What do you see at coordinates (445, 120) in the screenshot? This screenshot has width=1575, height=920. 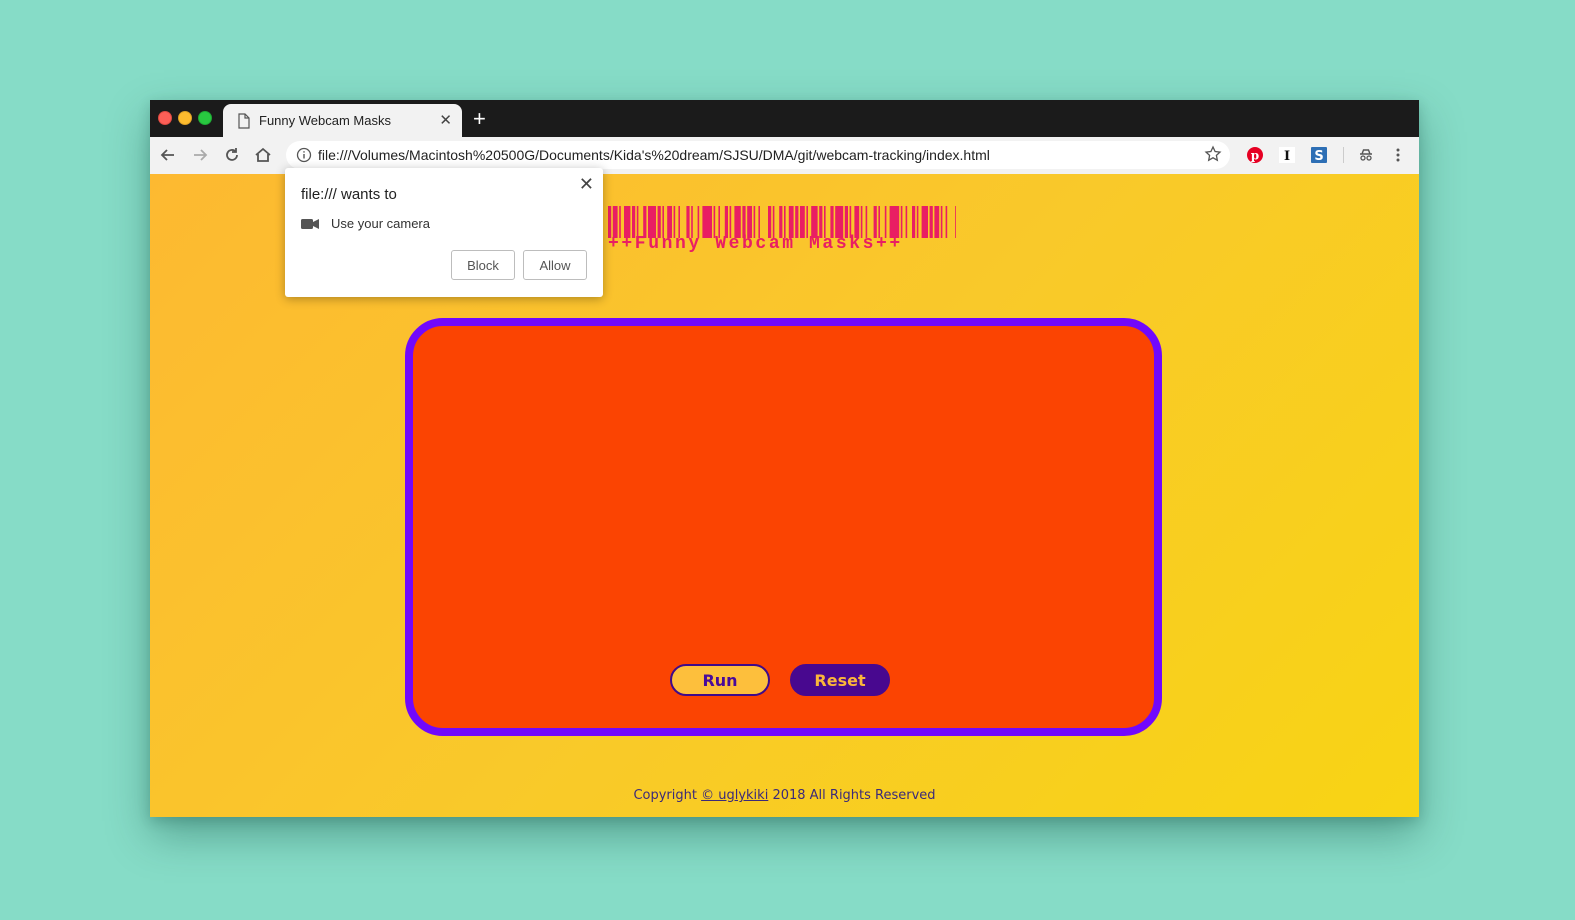 I see `tab-close-icon: ✕` at bounding box center [445, 120].